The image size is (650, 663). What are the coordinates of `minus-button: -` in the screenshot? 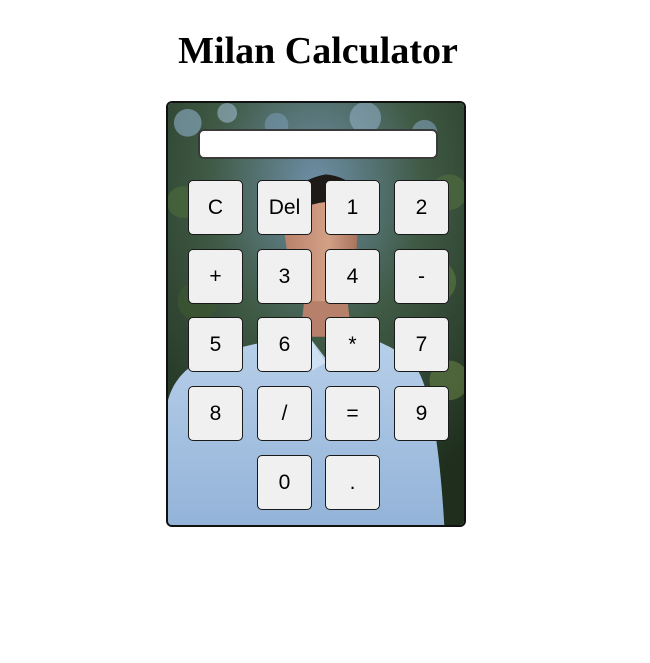 It's located at (421, 276).